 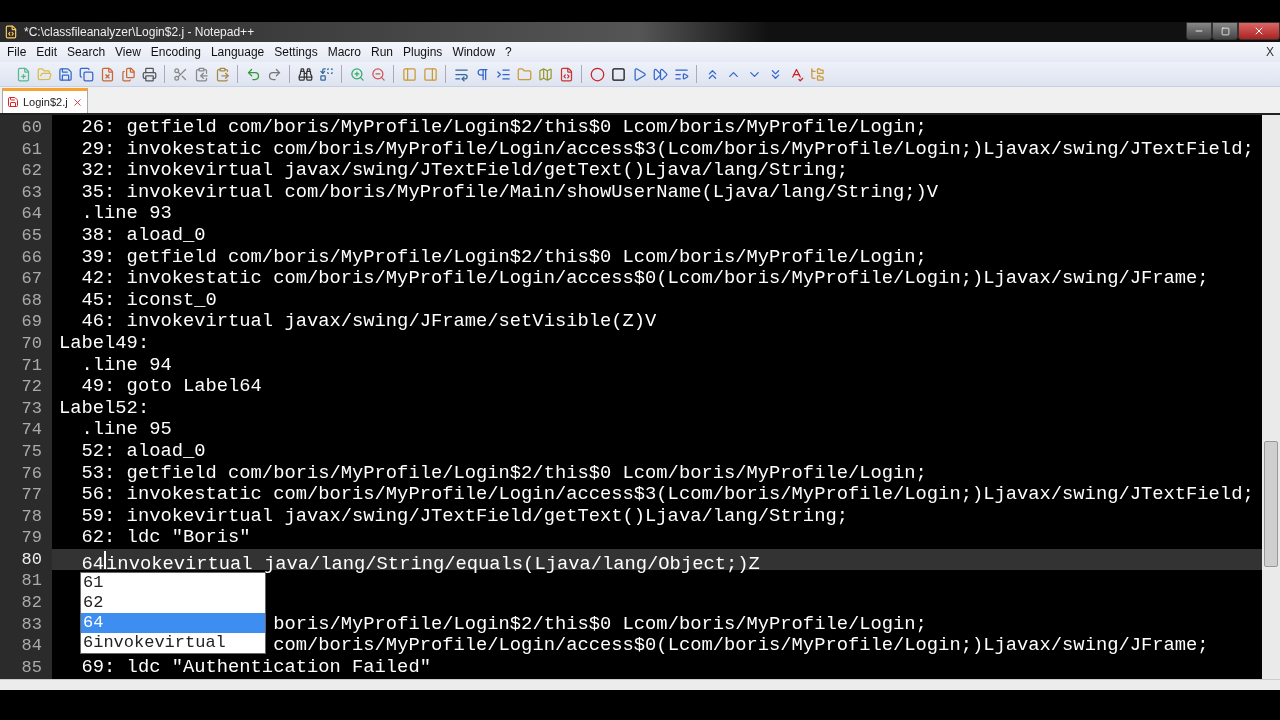 What do you see at coordinates (420, 560) in the screenshot?
I see `code-line: 64invokevirtual java/lang/String/equals(Ljava/lang/Object;)Z` at bounding box center [420, 560].